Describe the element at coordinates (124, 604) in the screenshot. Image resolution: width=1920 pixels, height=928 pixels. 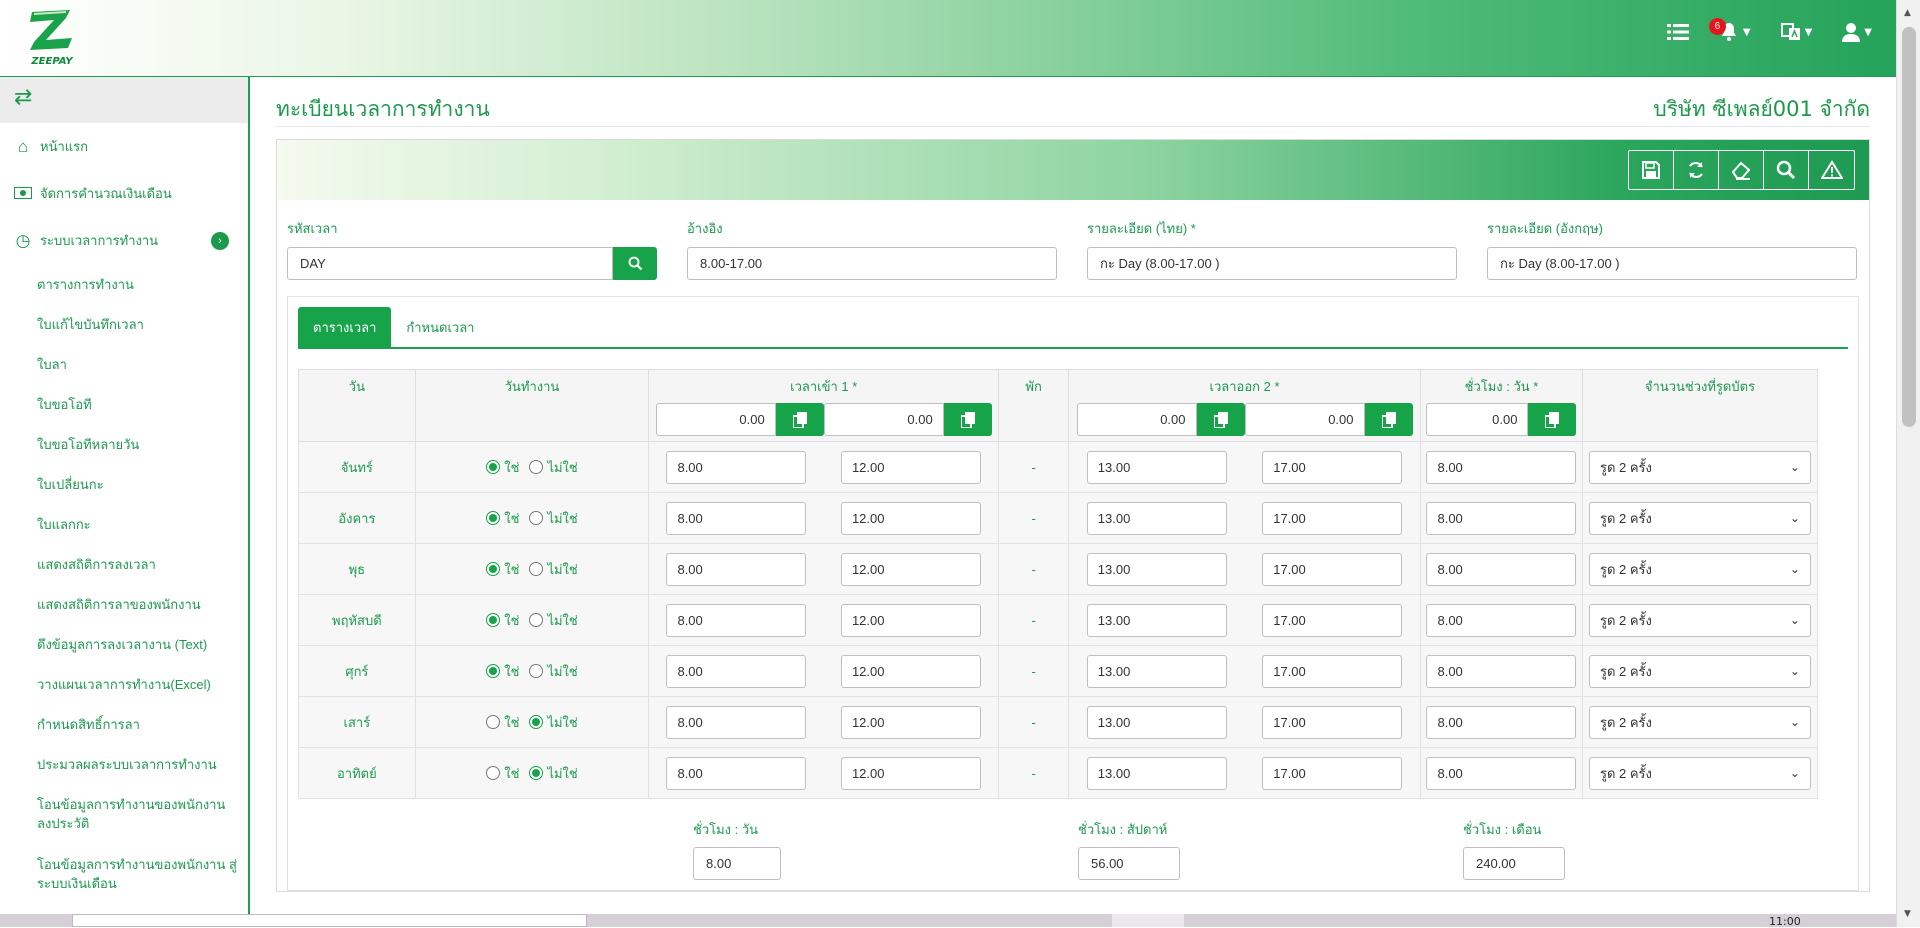
I see `sidebar-subitem: แสดงสถิติการลาของพนักงาน` at that location.